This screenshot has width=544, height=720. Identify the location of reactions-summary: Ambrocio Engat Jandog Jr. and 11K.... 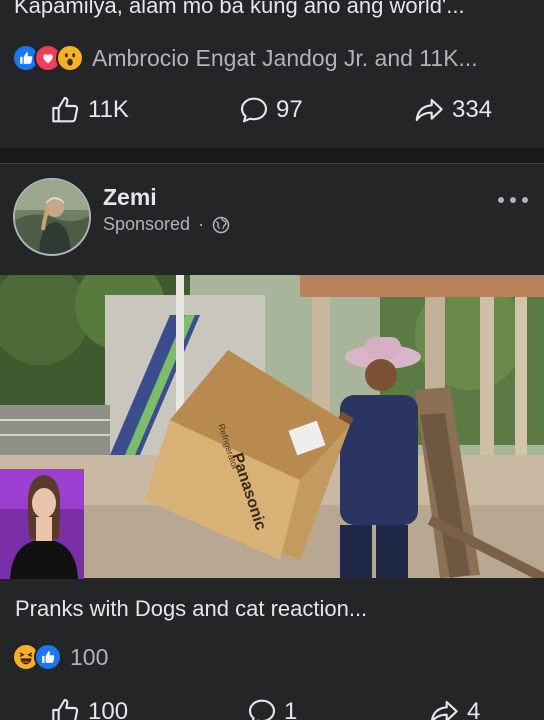
(245, 58).